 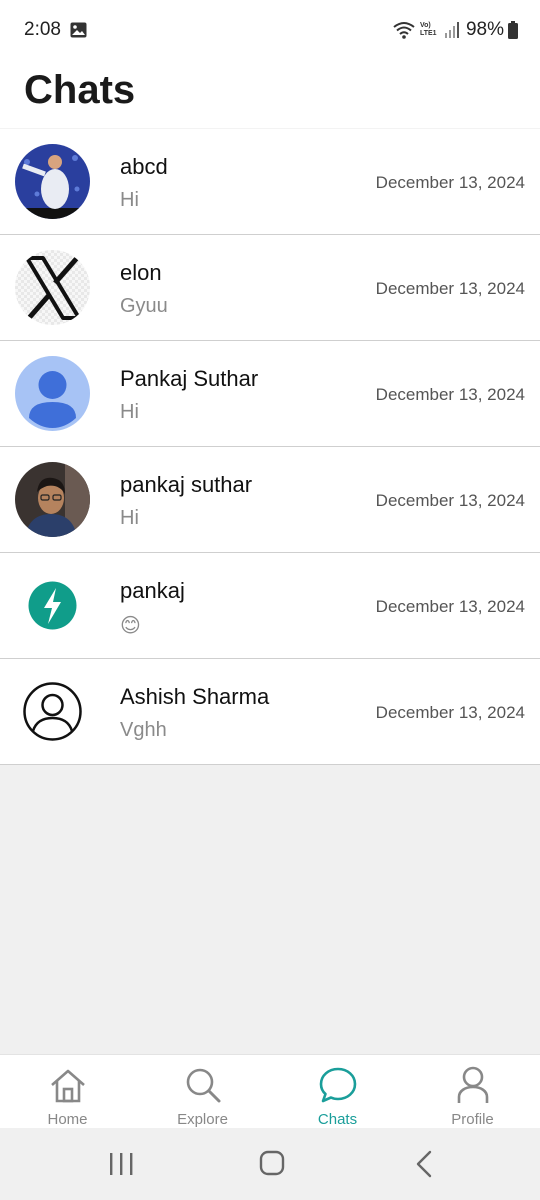 What do you see at coordinates (473, 1084) in the screenshot?
I see `person-icon` at bounding box center [473, 1084].